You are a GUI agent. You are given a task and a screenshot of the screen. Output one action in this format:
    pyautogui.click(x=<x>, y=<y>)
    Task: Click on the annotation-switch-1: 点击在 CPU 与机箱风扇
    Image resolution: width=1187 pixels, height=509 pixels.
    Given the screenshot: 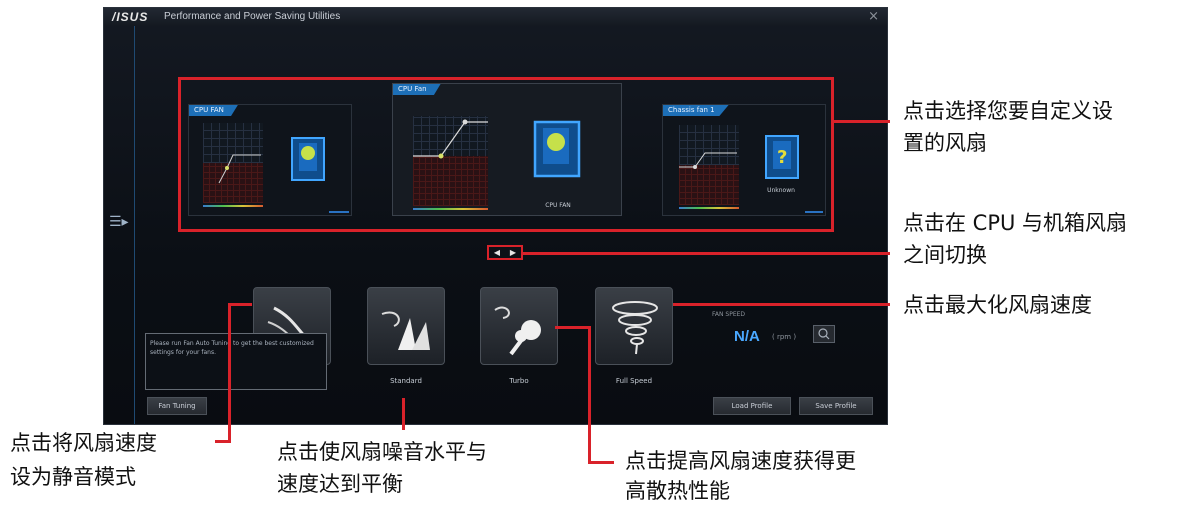 What is the action you would take?
    pyautogui.click(x=1015, y=223)
    